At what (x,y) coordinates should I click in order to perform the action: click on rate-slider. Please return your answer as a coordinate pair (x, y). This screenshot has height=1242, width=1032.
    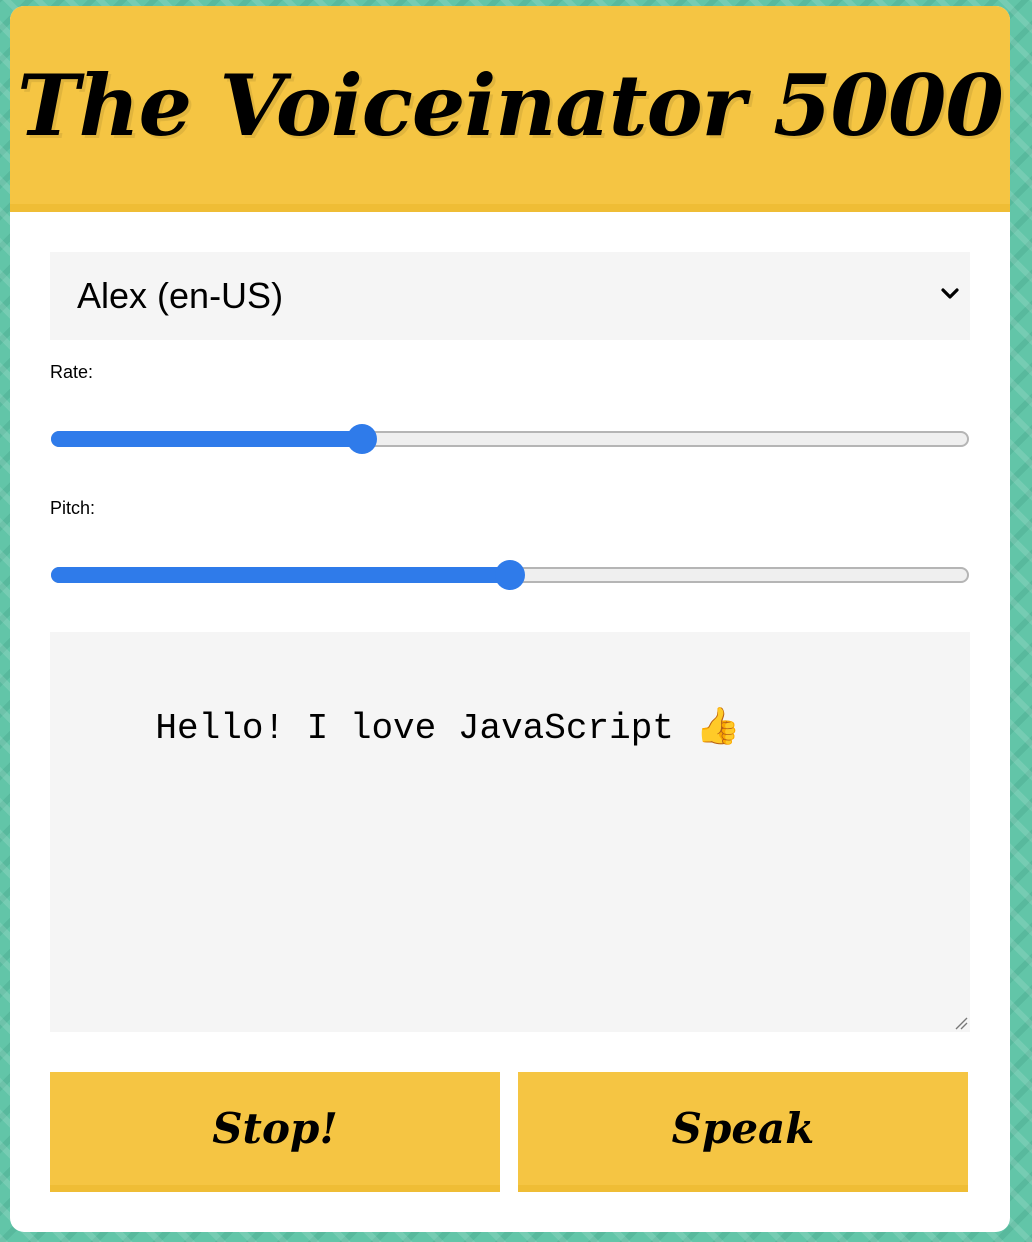
    Looking at the image, I should click on (510, 439).